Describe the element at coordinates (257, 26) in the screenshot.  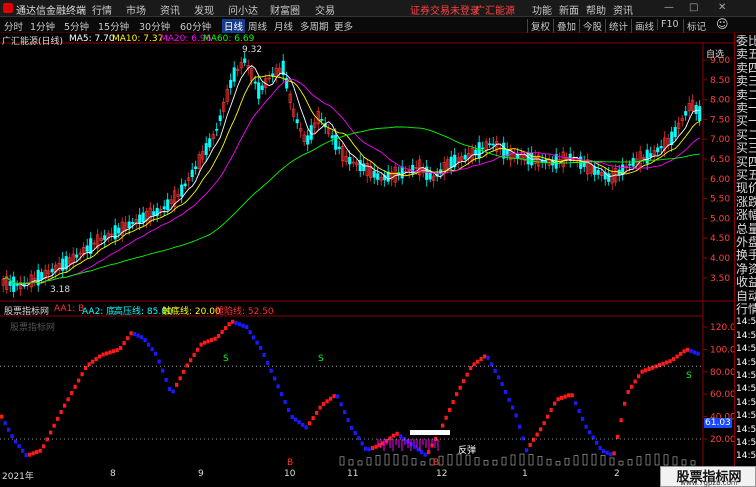
I see `tab-weekly: 周线` at that location.